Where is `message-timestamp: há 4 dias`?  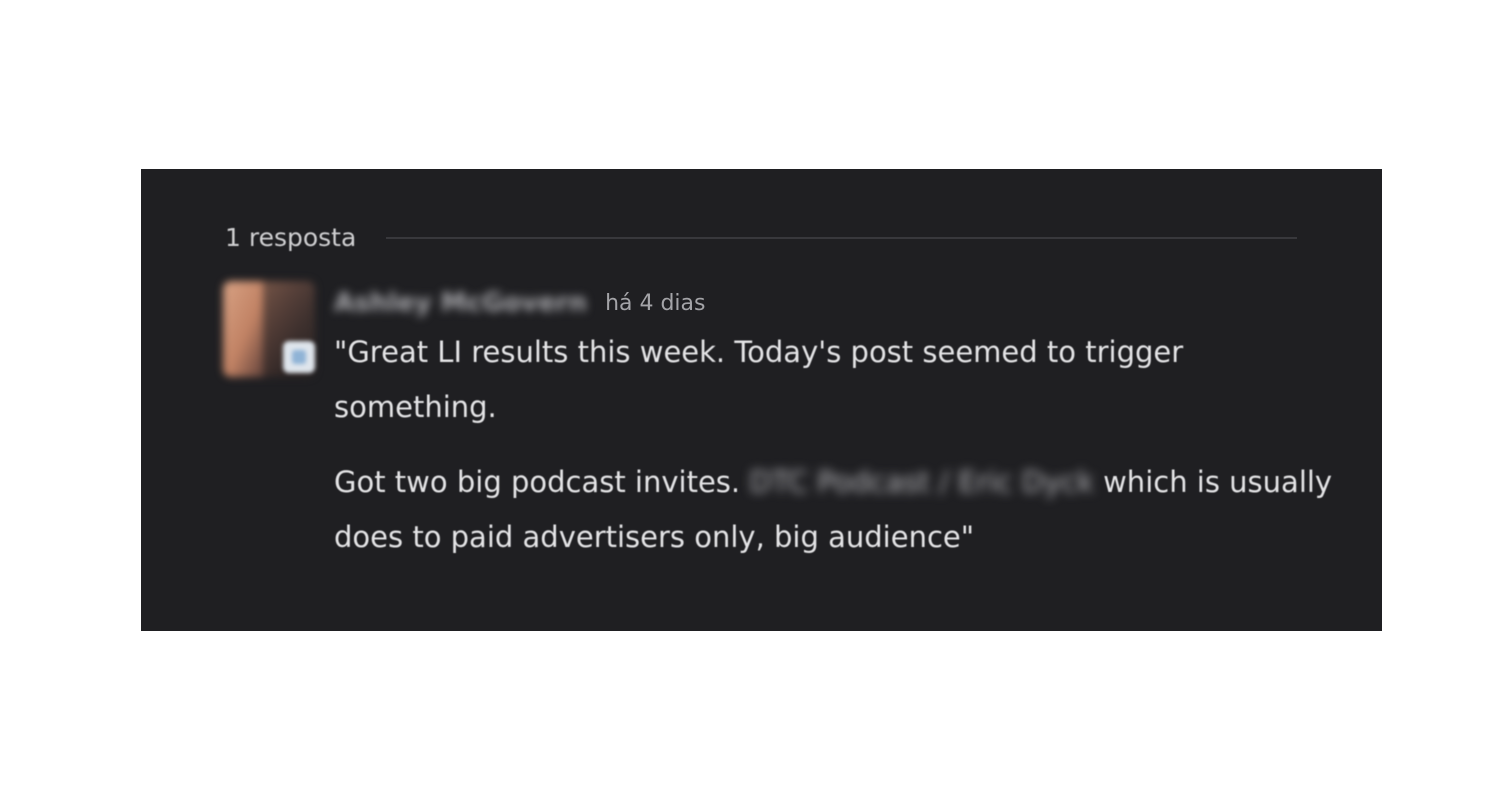 message-timestamp: há 4 dias is located at coordinates (655, 303).